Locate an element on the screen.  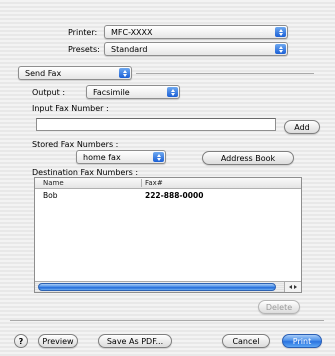
output-label: Output : is located at coordinates (49, 92).